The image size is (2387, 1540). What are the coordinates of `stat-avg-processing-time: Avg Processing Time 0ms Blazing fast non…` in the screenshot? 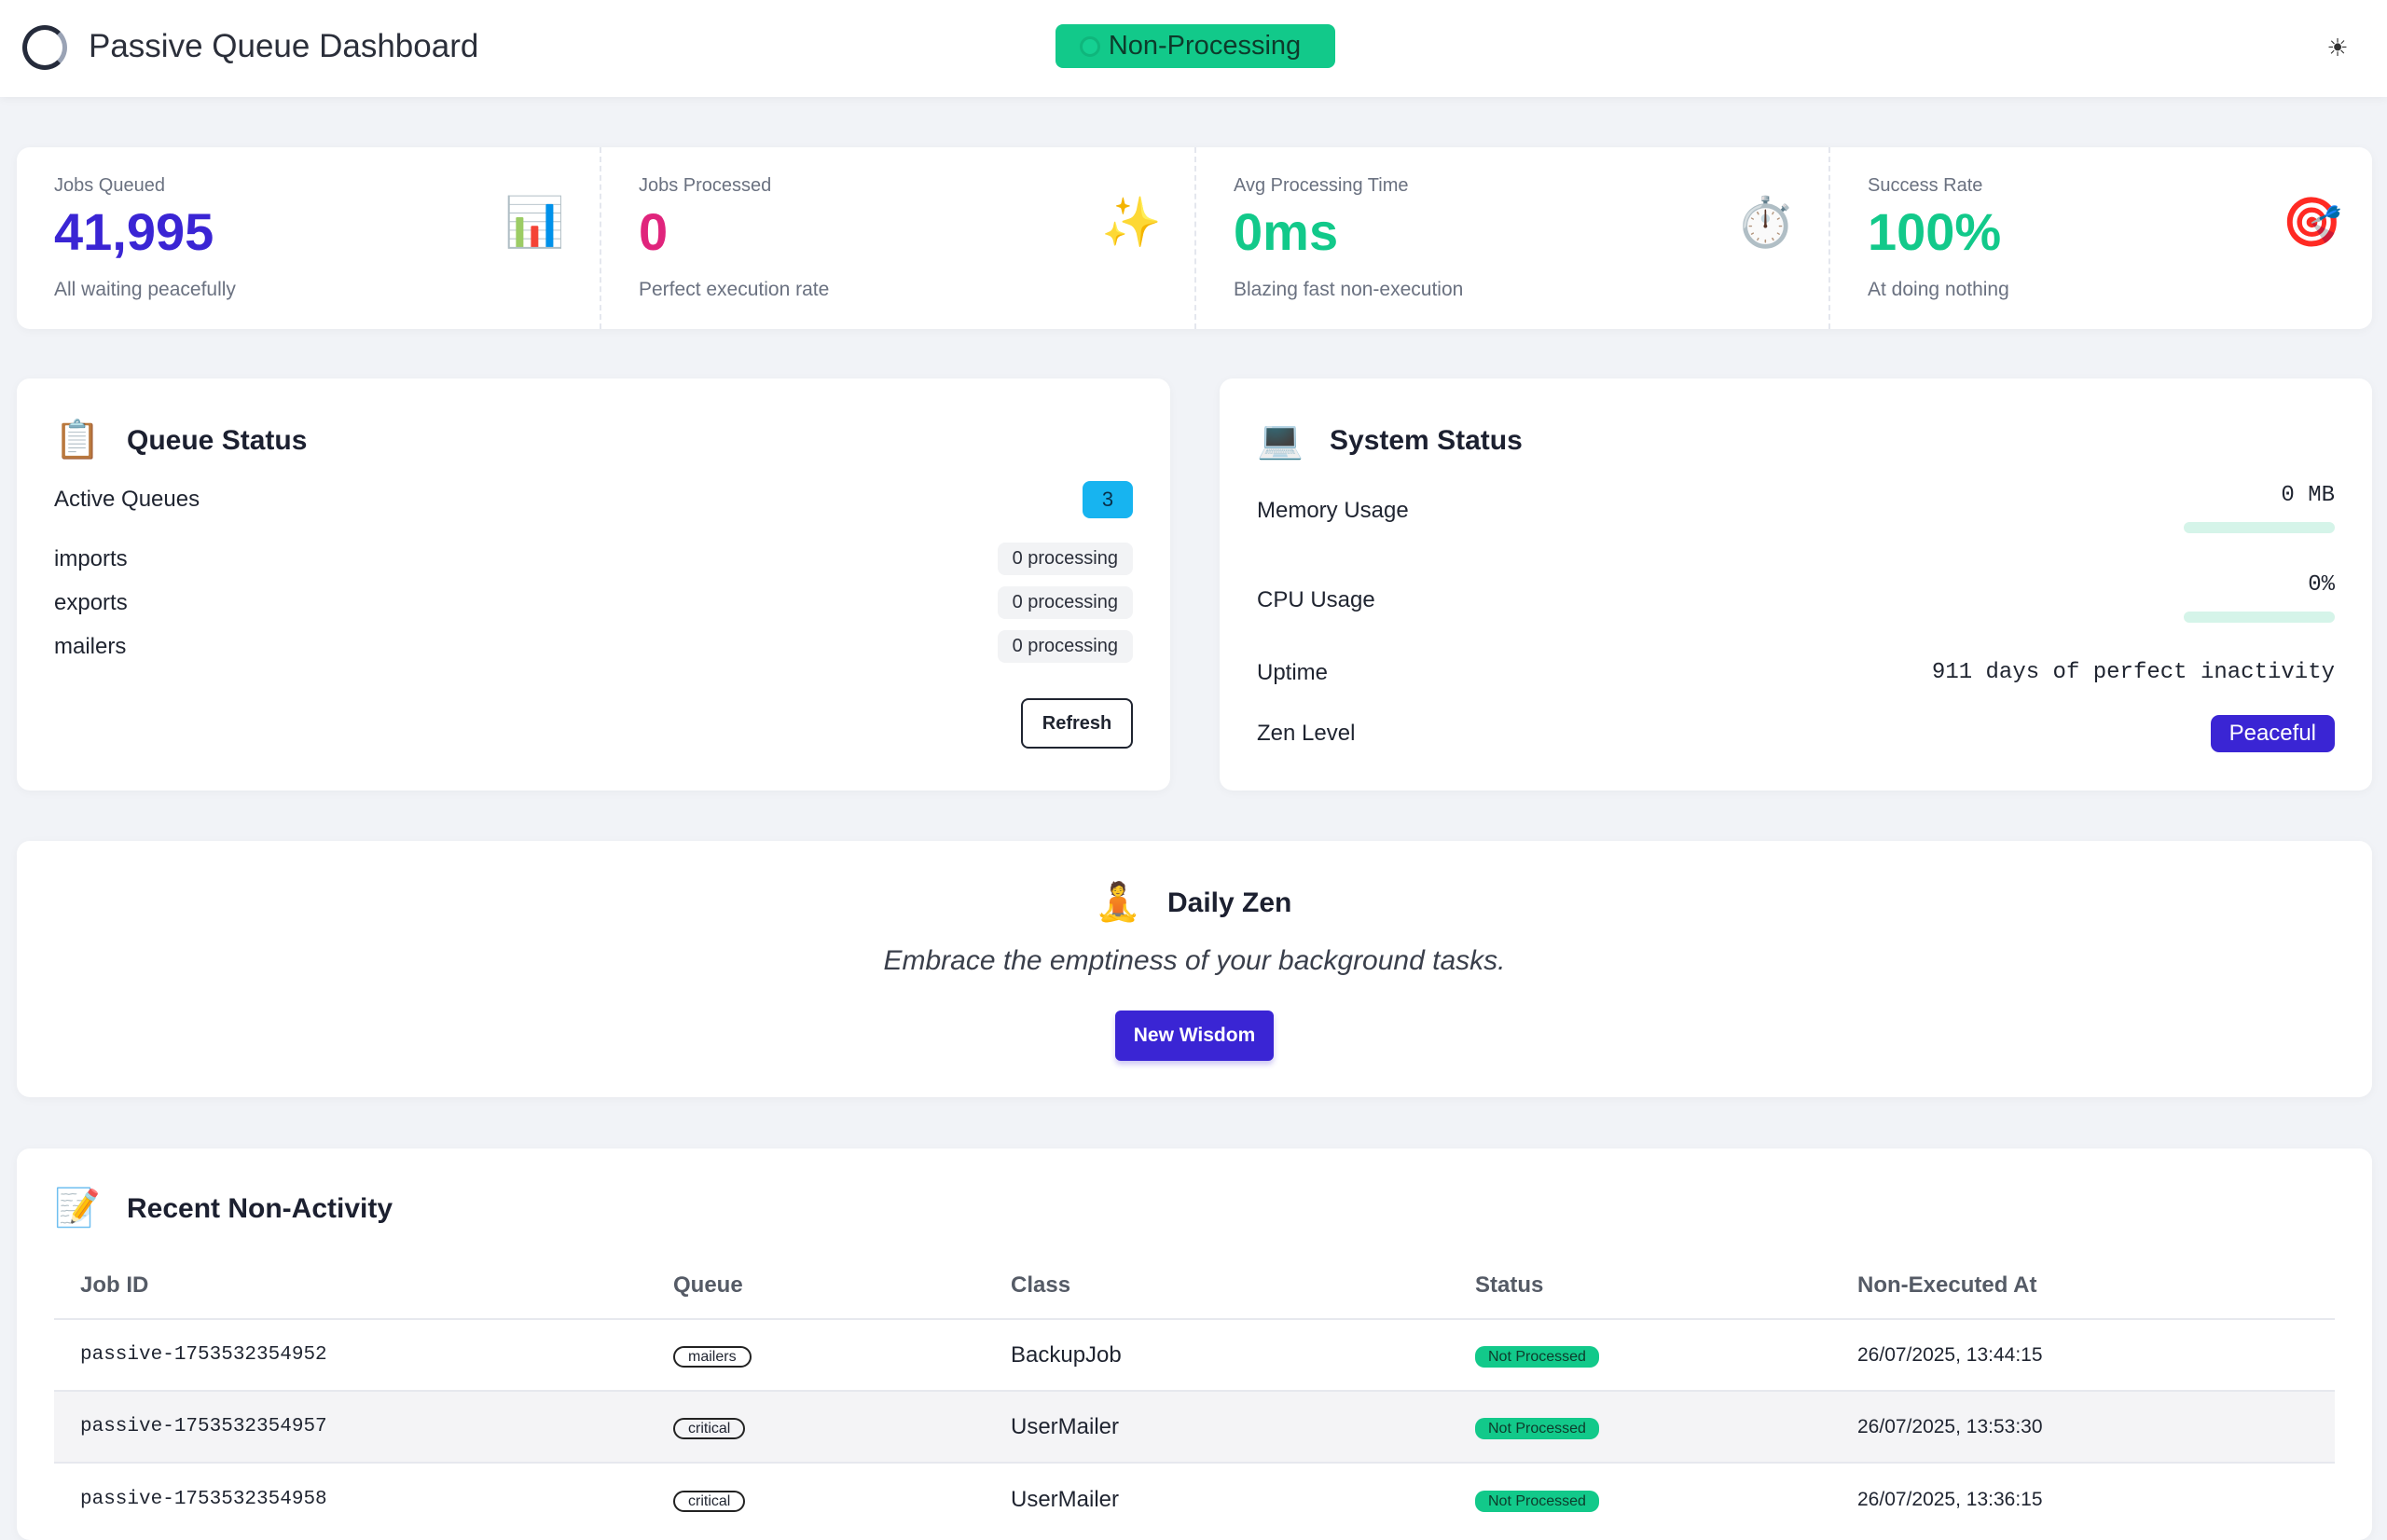 It's located at (1513, 238).